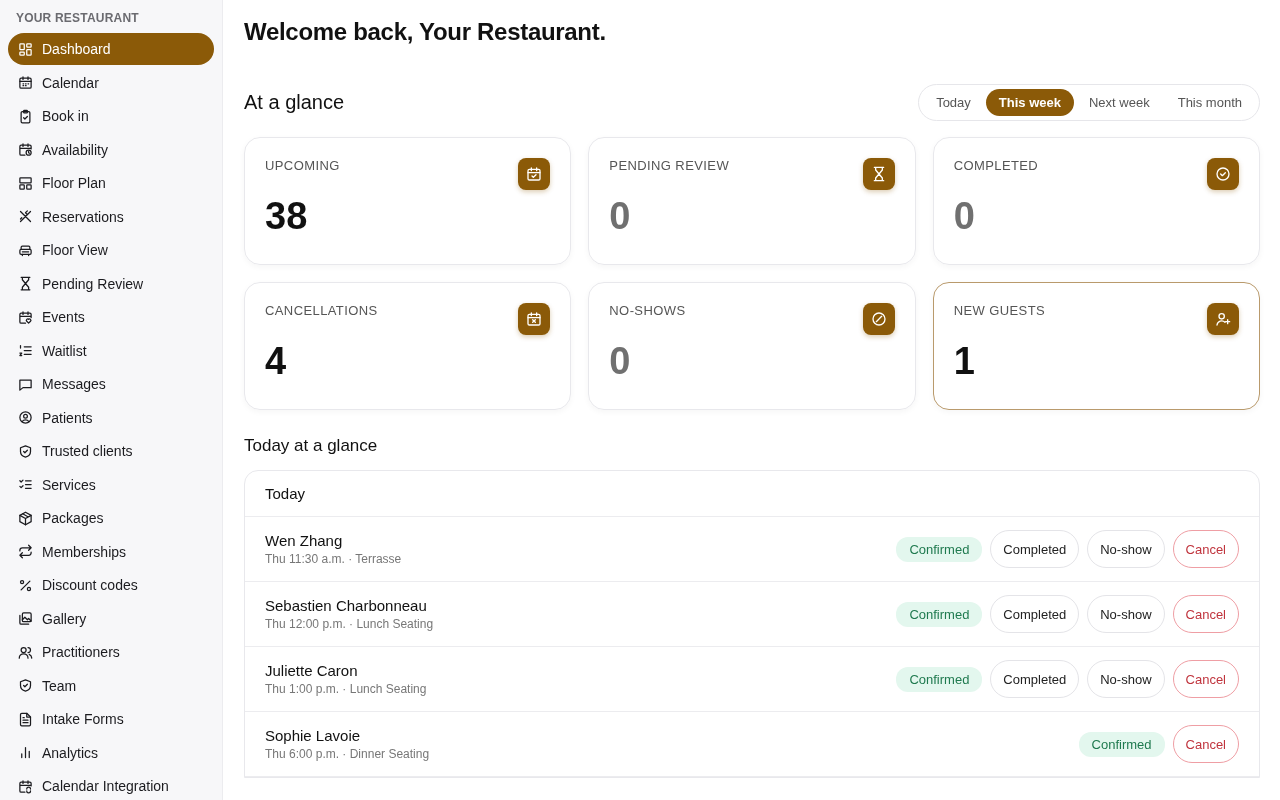 The width and height of the screenshot is (1280, 800). I want to click on sidebar-item: Events, so click(111, 317).